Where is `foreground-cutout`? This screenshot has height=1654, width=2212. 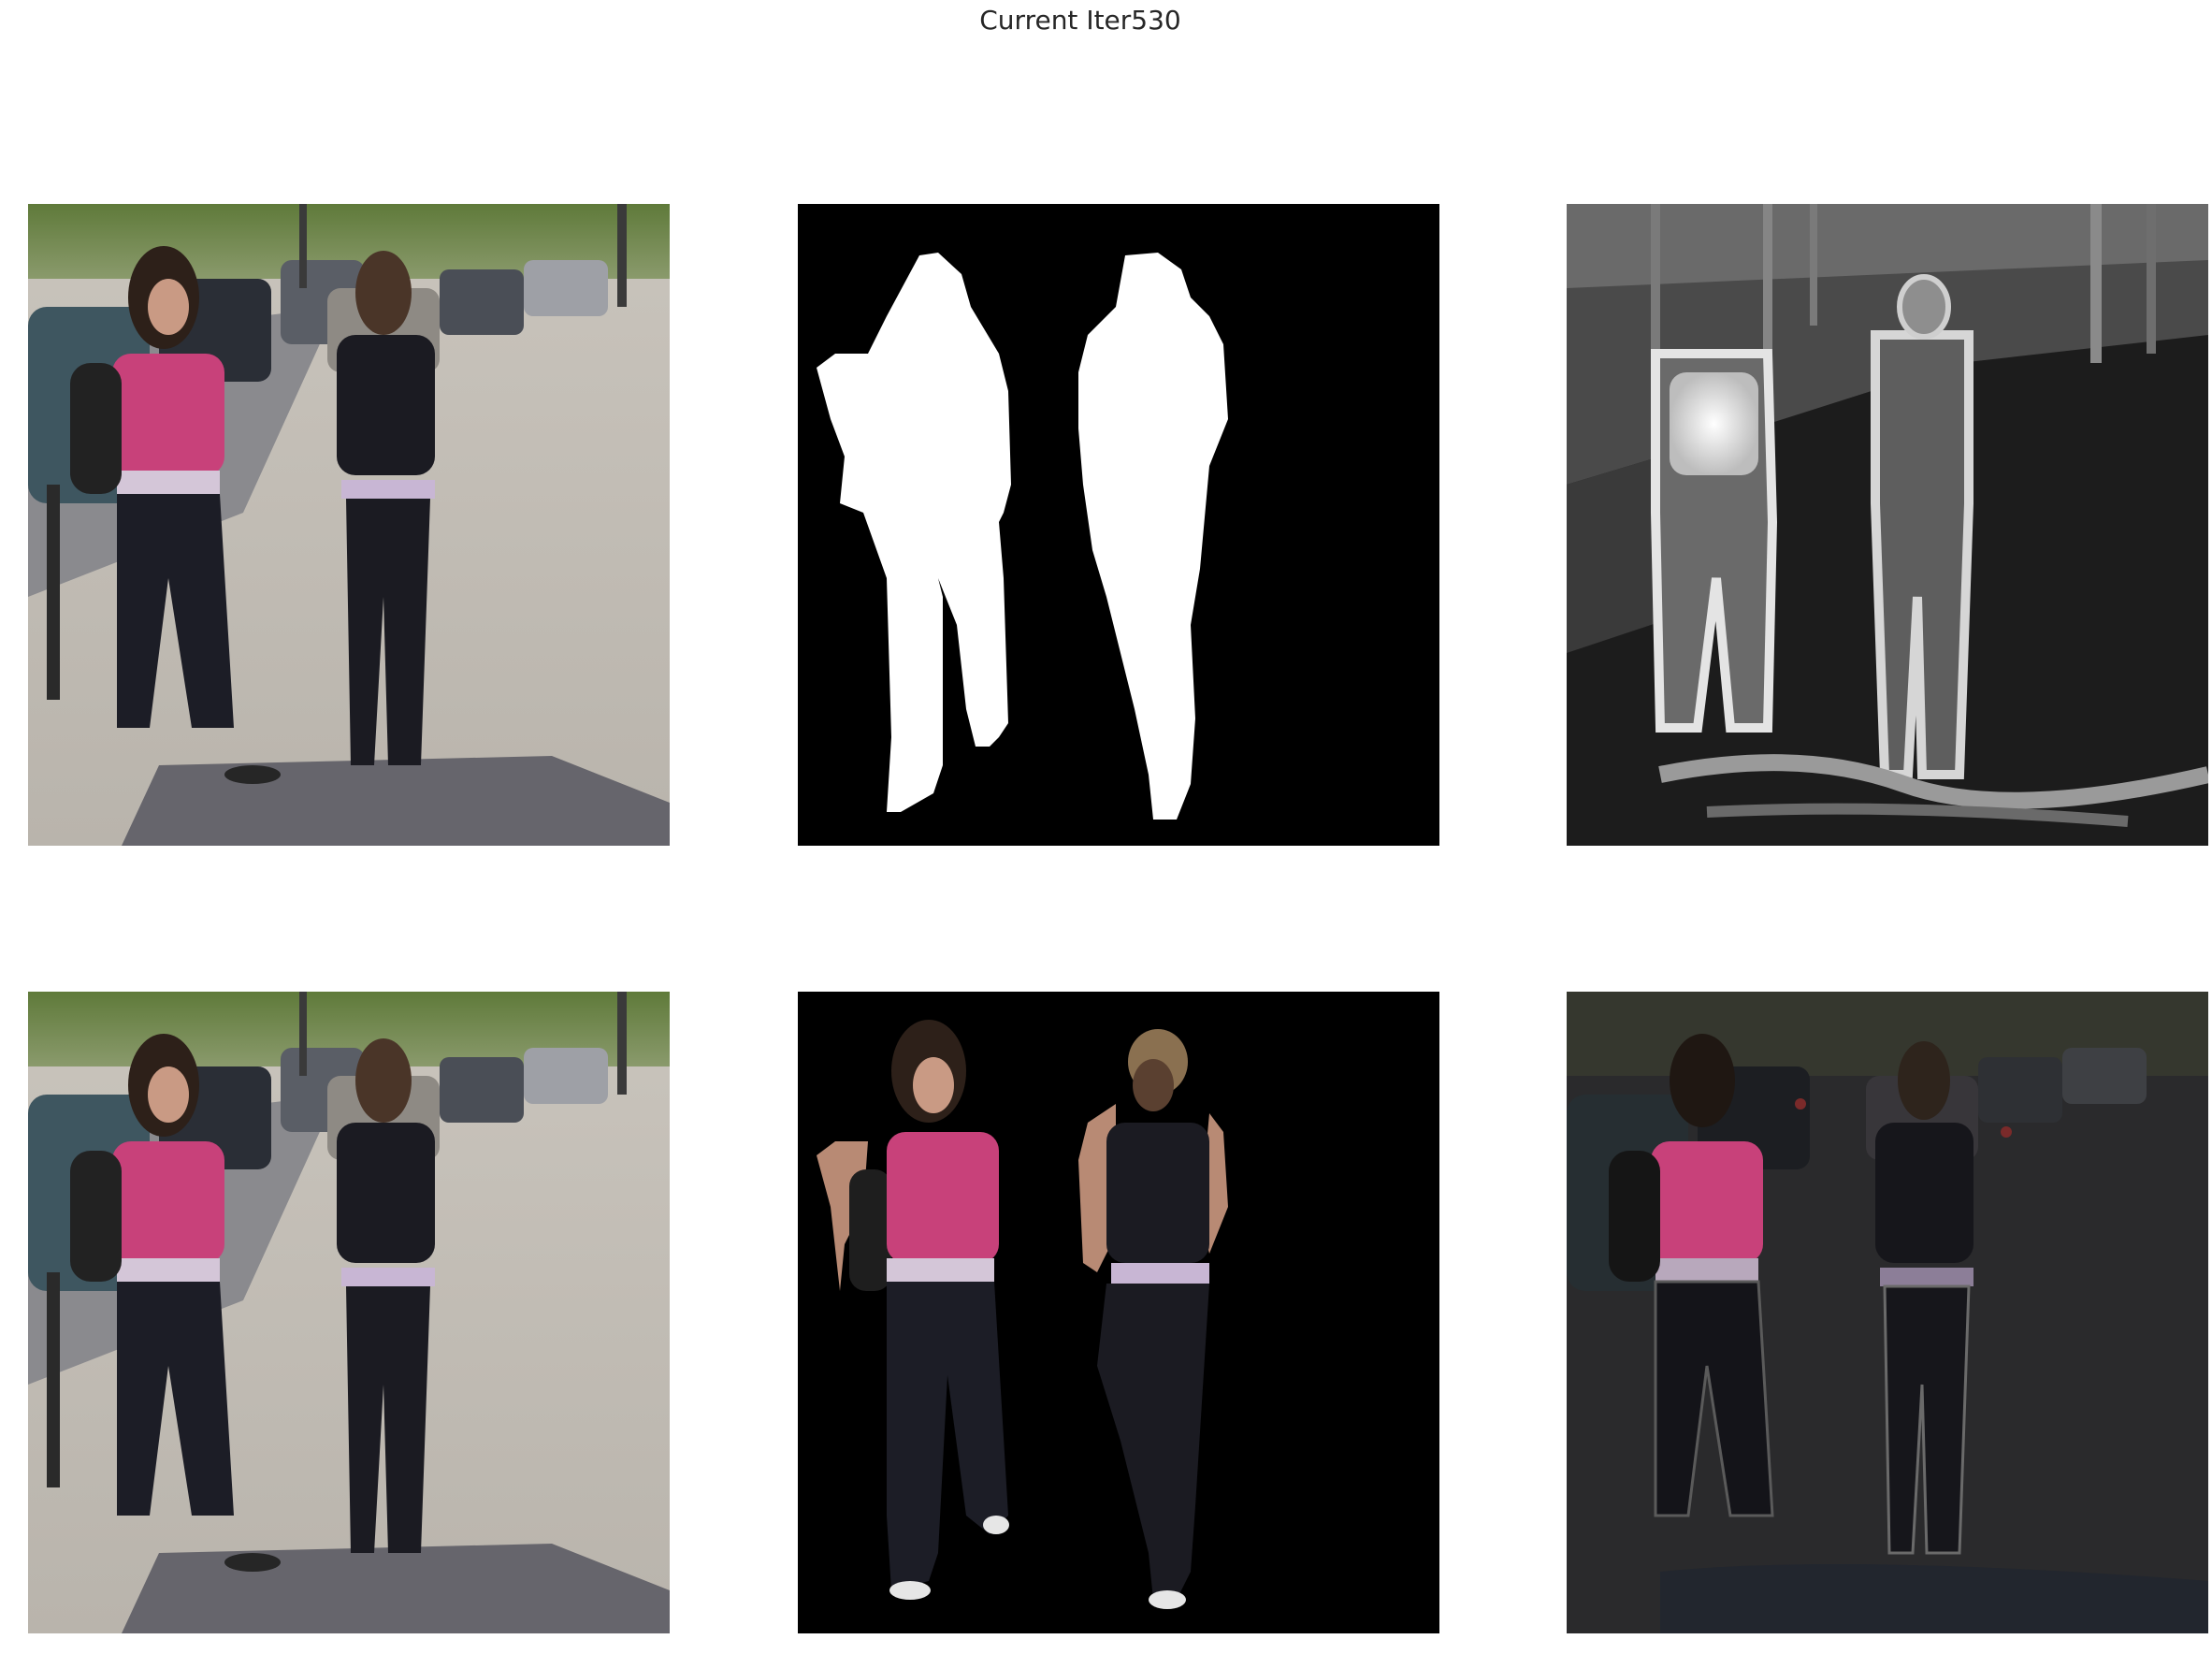 foreground-cutout is located at coordinates (1118, 1312).